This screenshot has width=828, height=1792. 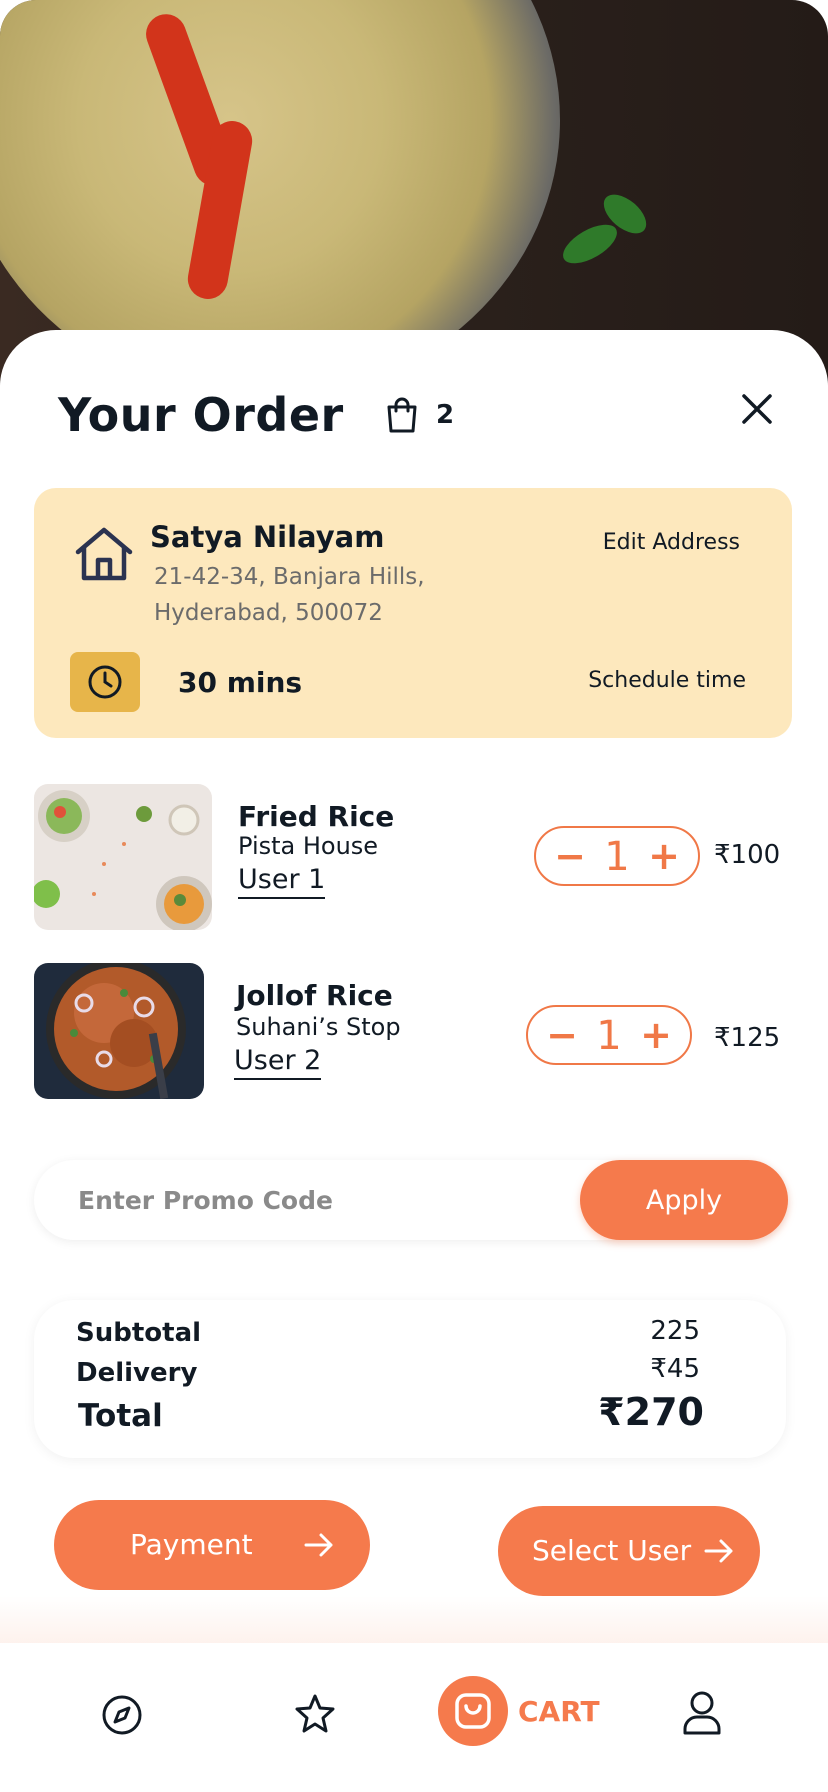 What do you see at coordinates (684, 1200) in the screenshot?
I see `apply-button: Apply` at bounding box center [684, 1200].